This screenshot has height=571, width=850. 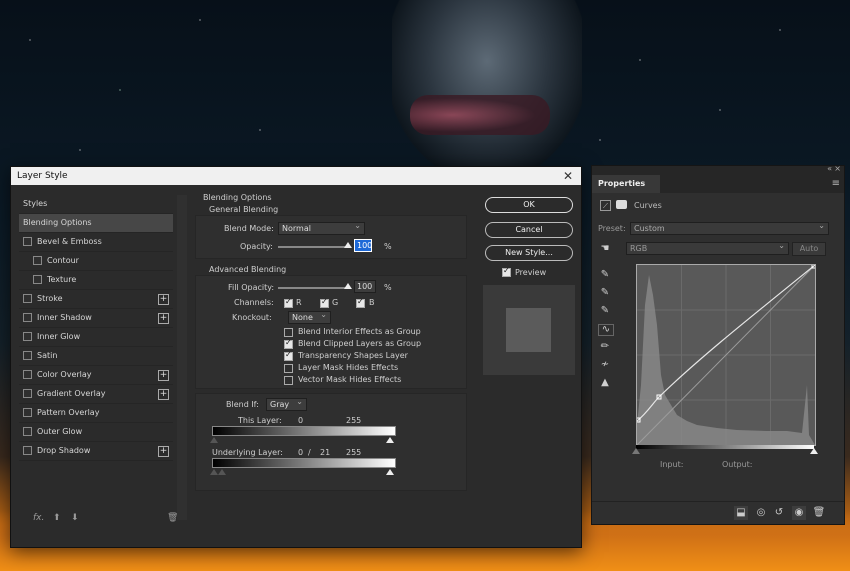 I want to click on eyedropper-black-icon: ✎, so click(x=605, y=275).